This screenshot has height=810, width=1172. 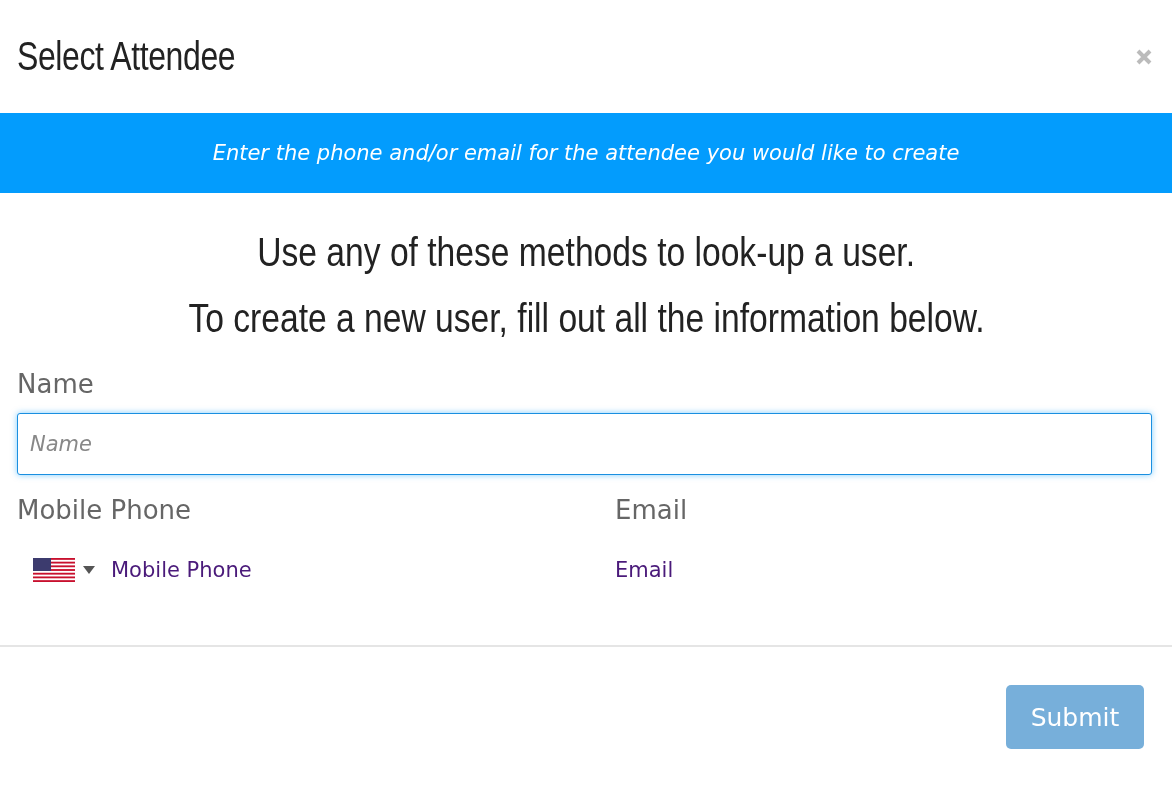 I want to click on name-input: Name, so click(x=584, y=444).